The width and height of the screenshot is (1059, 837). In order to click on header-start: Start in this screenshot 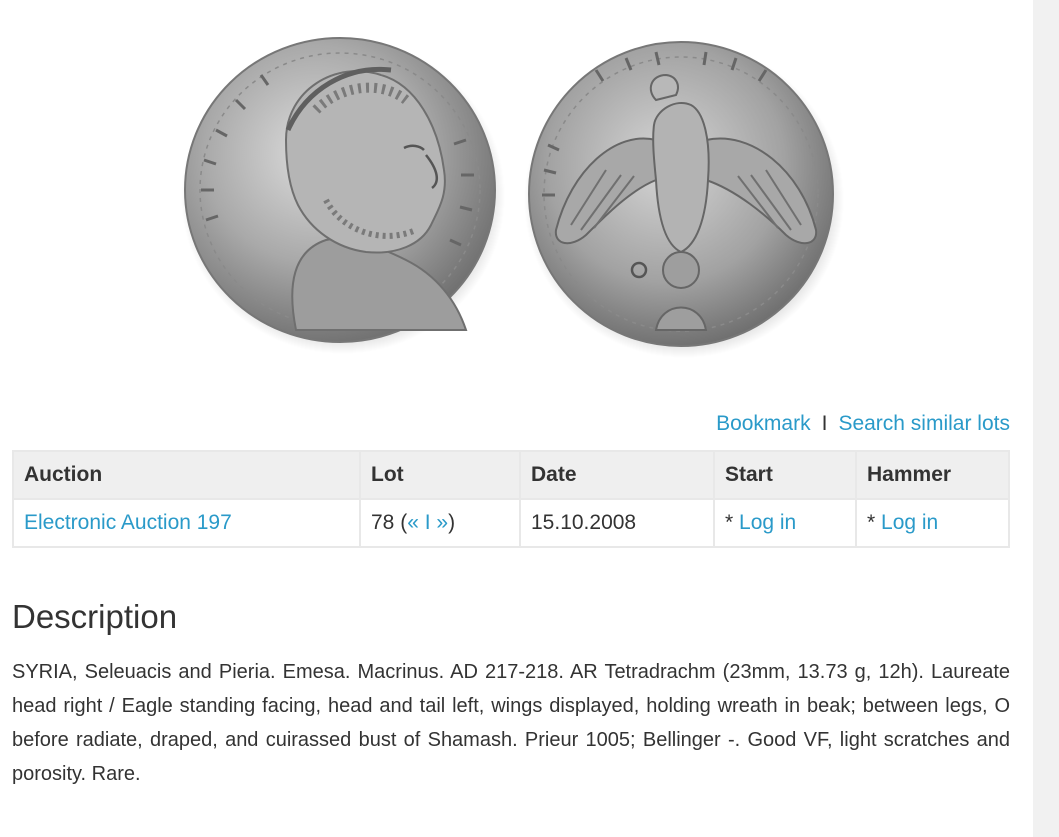, I will do `click(785, 475)`.